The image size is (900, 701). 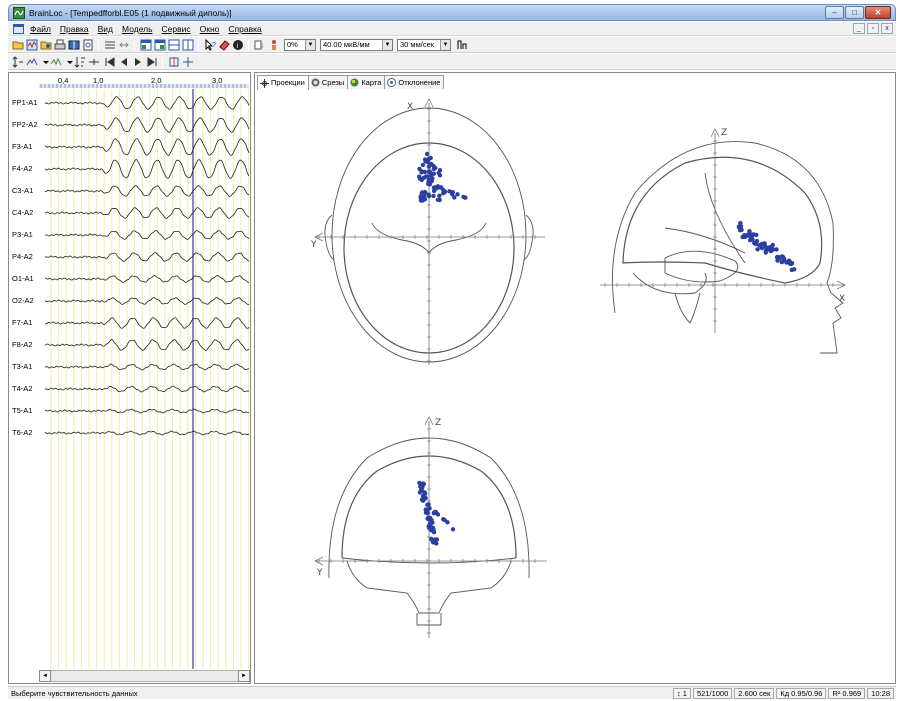 I want to click on tab-projections: Проекции, so click(x=283, y=82).